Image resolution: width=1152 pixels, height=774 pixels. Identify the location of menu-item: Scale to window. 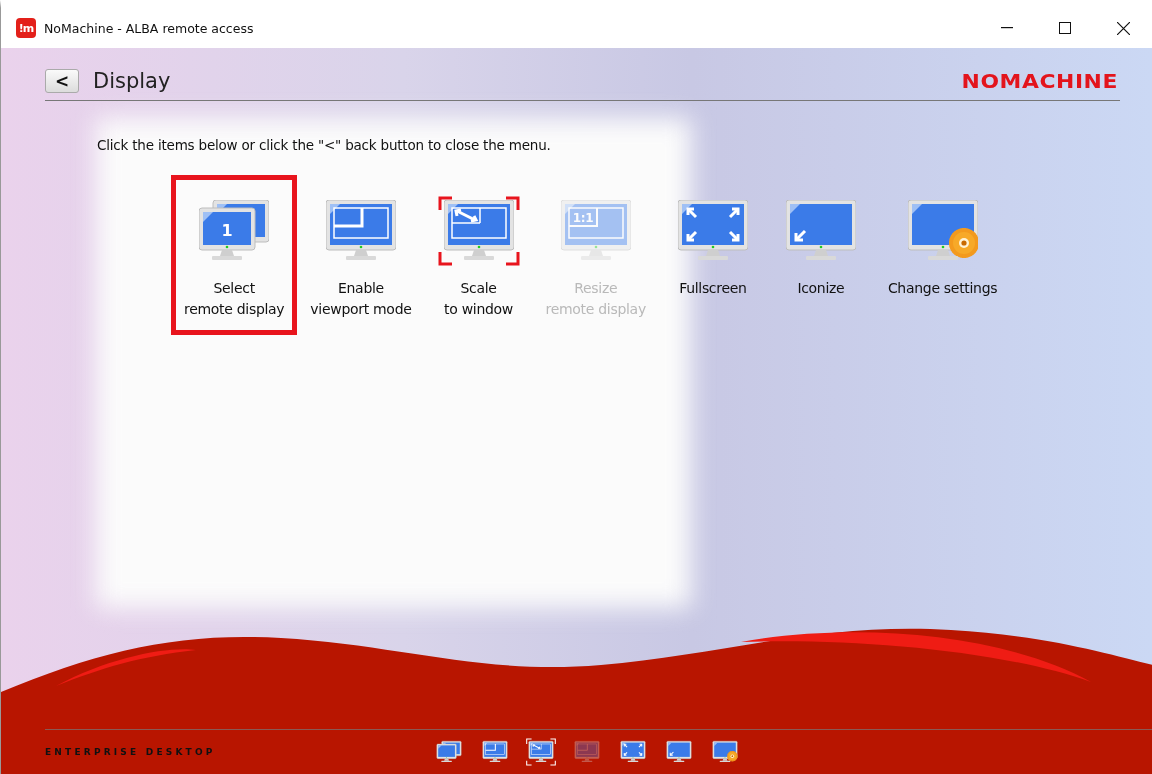
(478, 255).